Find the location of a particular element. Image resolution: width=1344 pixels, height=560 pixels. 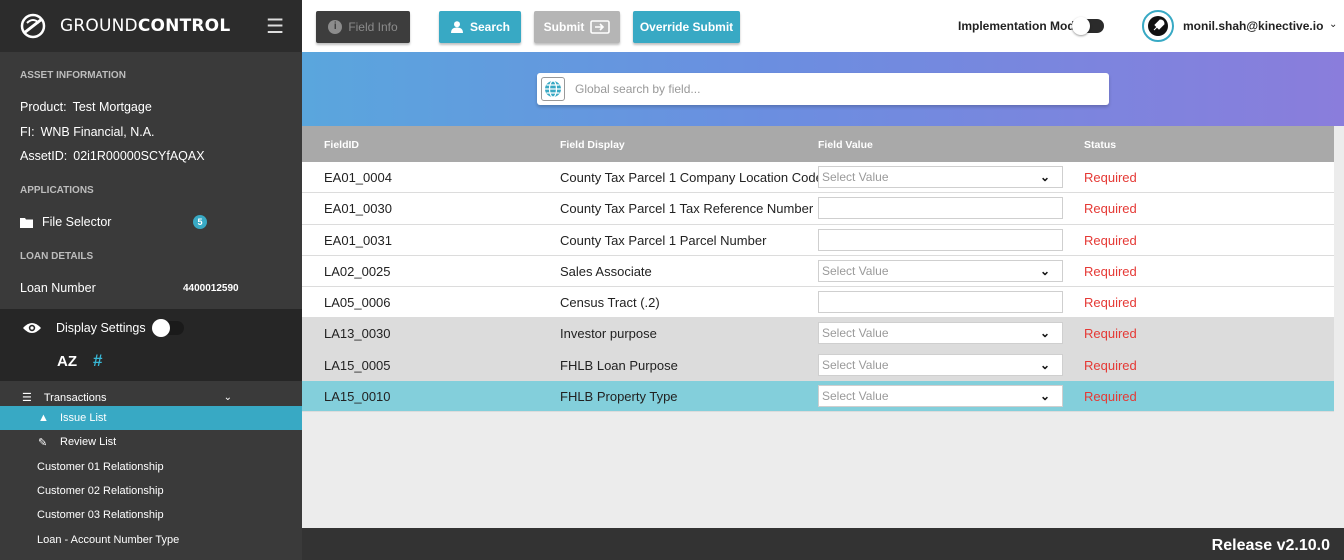

sidebar-item-customer-02: Customer 02 Relationship is located at coordinates (151, 491).